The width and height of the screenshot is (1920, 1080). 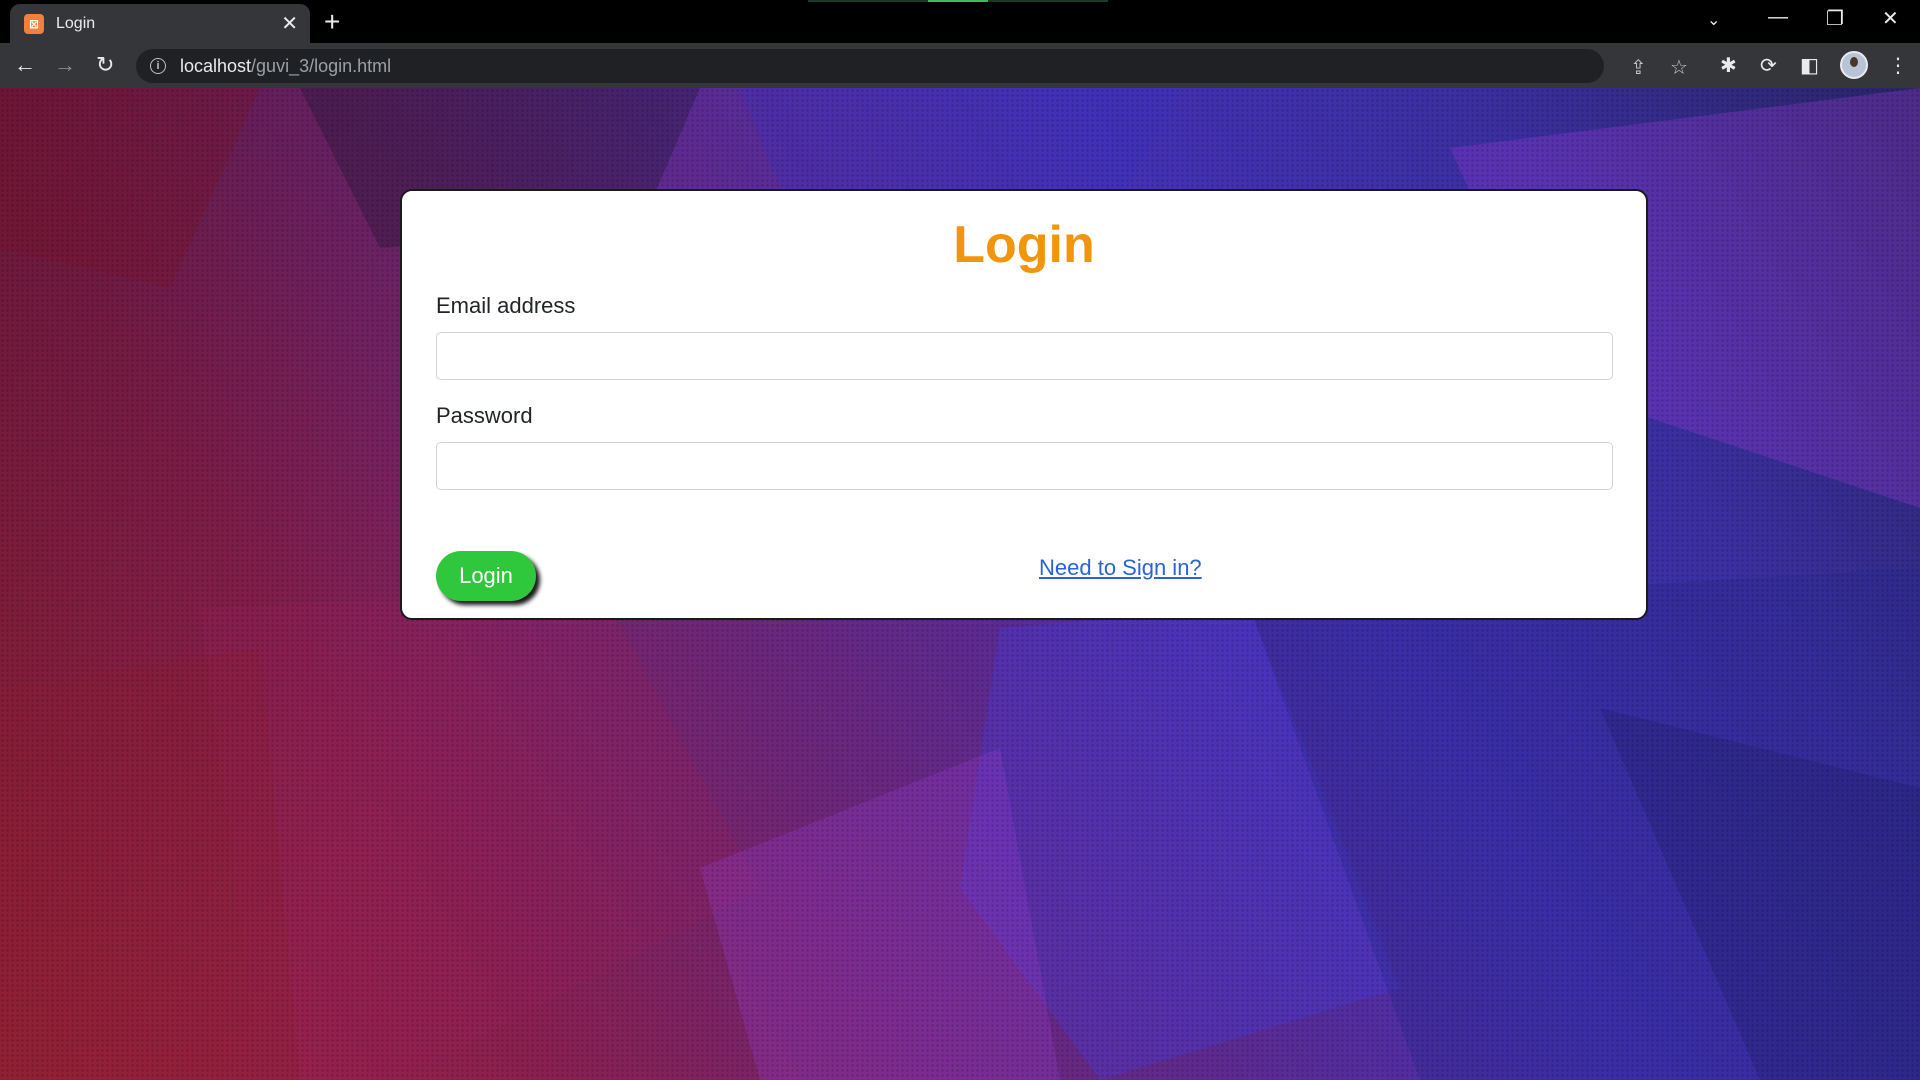 I want to click on restore-icon: ❐, so click(x=1835, y=18).